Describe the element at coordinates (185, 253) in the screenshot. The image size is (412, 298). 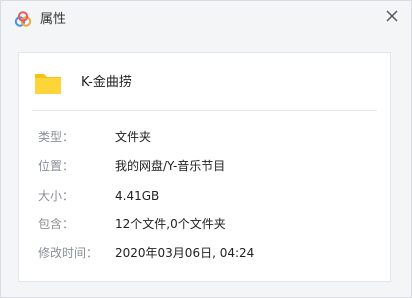
I see `property-value: 2020年03月06日, 04:24` at that location.